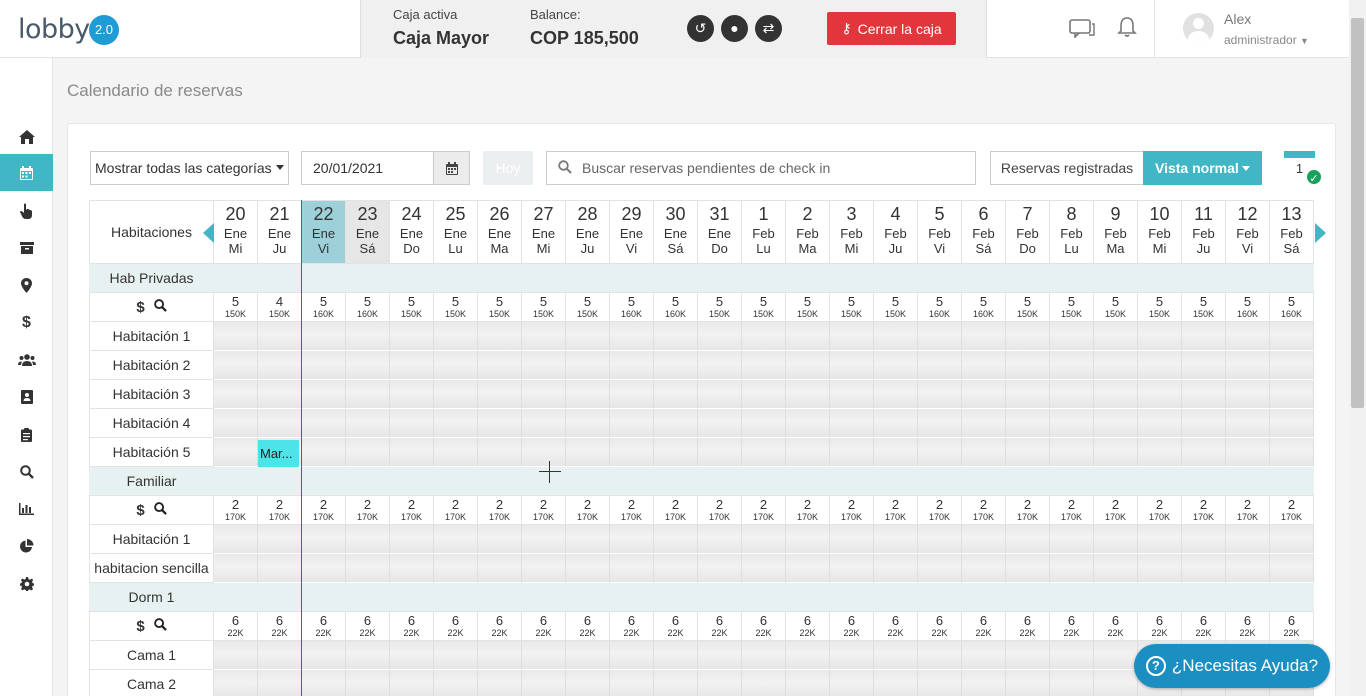 This screenshot has width=1366, height=696. What do you see at coordinates (700, 28) in the screenshot?
I see `history-button: ↺` at bounding box center [700, 28].